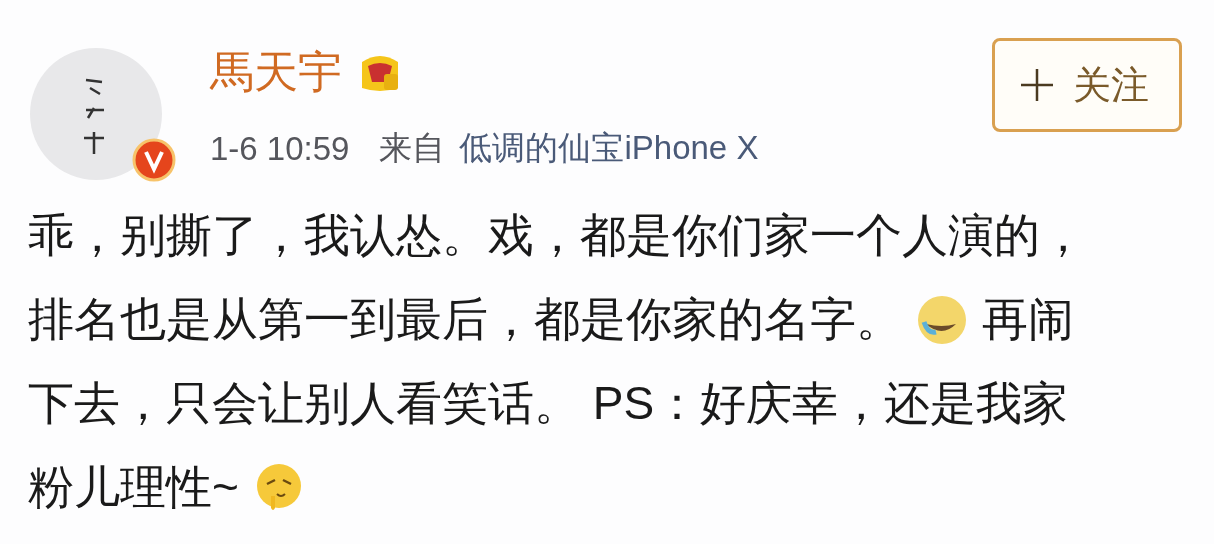  What do you see at coordinates (1028, 319) in the screenshot?
I see `post-text: 再闹` at bounding box center [1028, 319].